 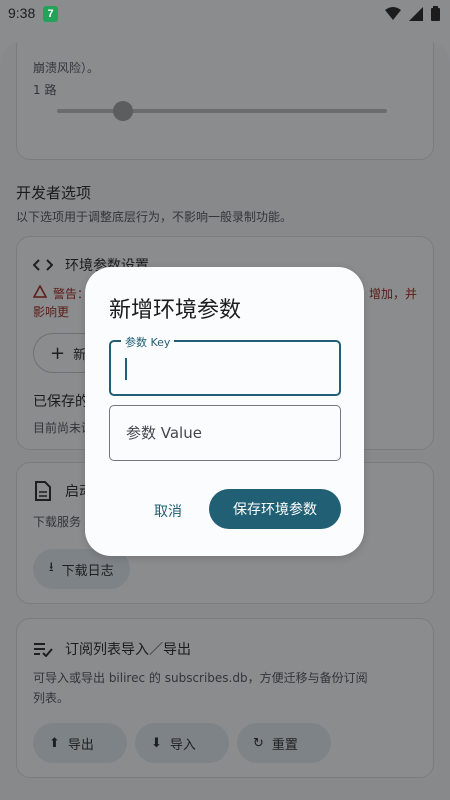 I want to click on code-icon, so click(x=43, y=265).